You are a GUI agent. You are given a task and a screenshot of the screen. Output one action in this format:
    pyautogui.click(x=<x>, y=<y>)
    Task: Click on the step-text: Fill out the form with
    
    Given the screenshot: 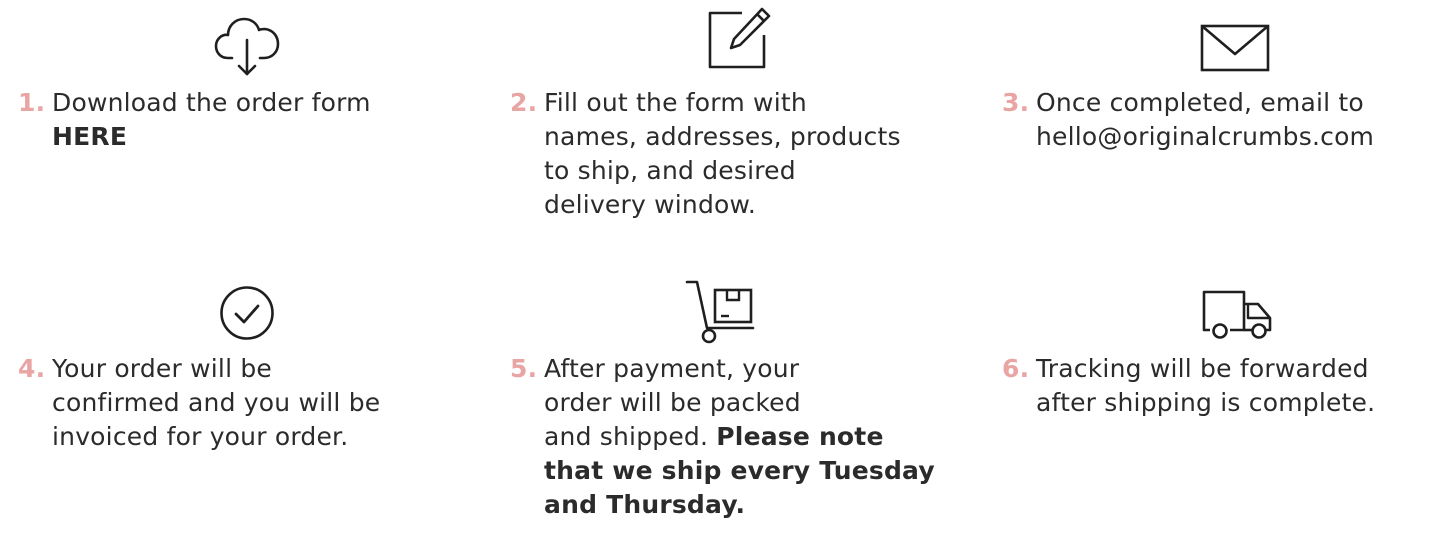 What is the action you would take?
    pyautogui.click(x=675, y=102)
    